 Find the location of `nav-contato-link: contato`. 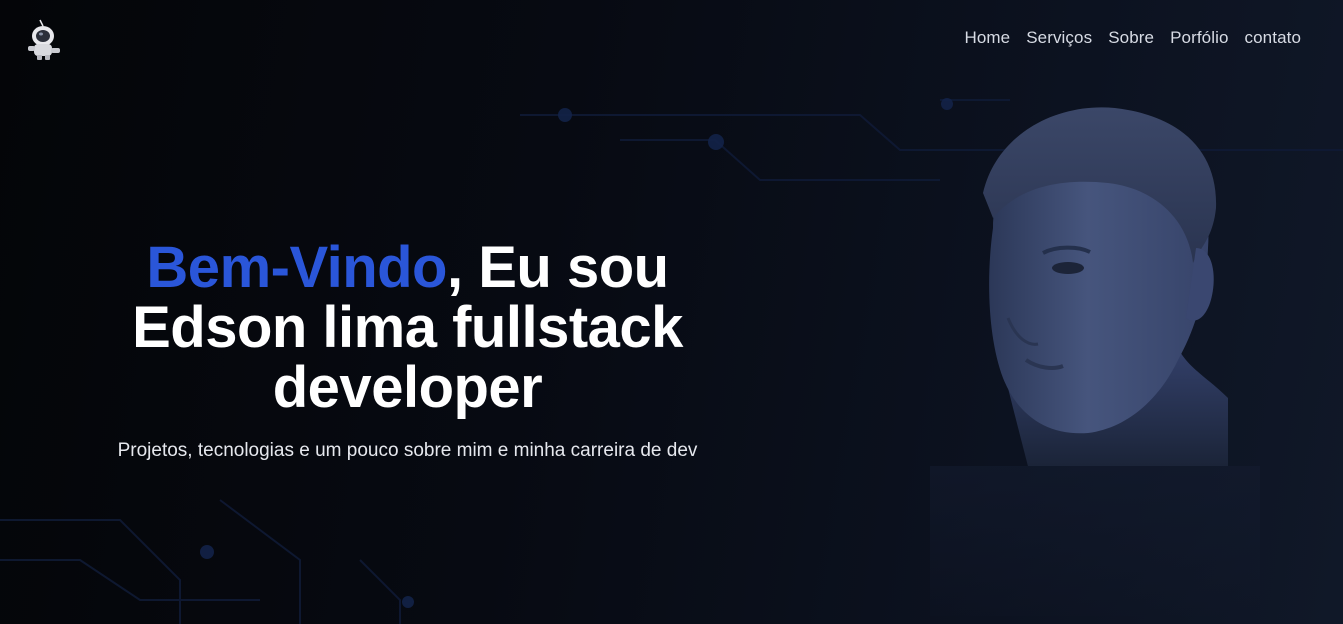

nav-contato-link: contato is located at coordinates (1273, 38).